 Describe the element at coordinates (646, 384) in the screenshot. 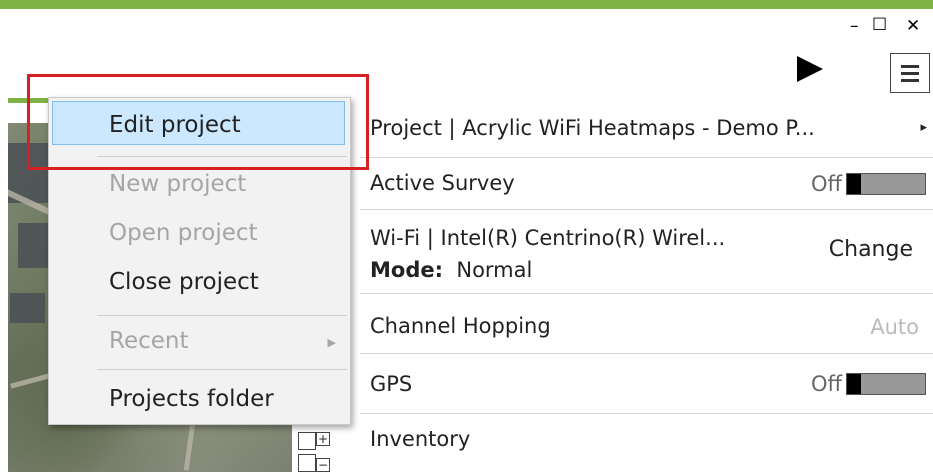

I see `gps-row: GPS Off` at that location.